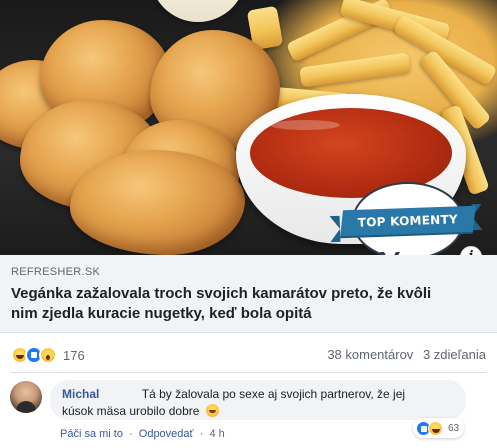 Image resolution: width=497 pixels, height=448 pixels. What do you see at coordinates (305, 125) in the screenshot?
I see `ketchup-shine` at bounding box center [305, 125].